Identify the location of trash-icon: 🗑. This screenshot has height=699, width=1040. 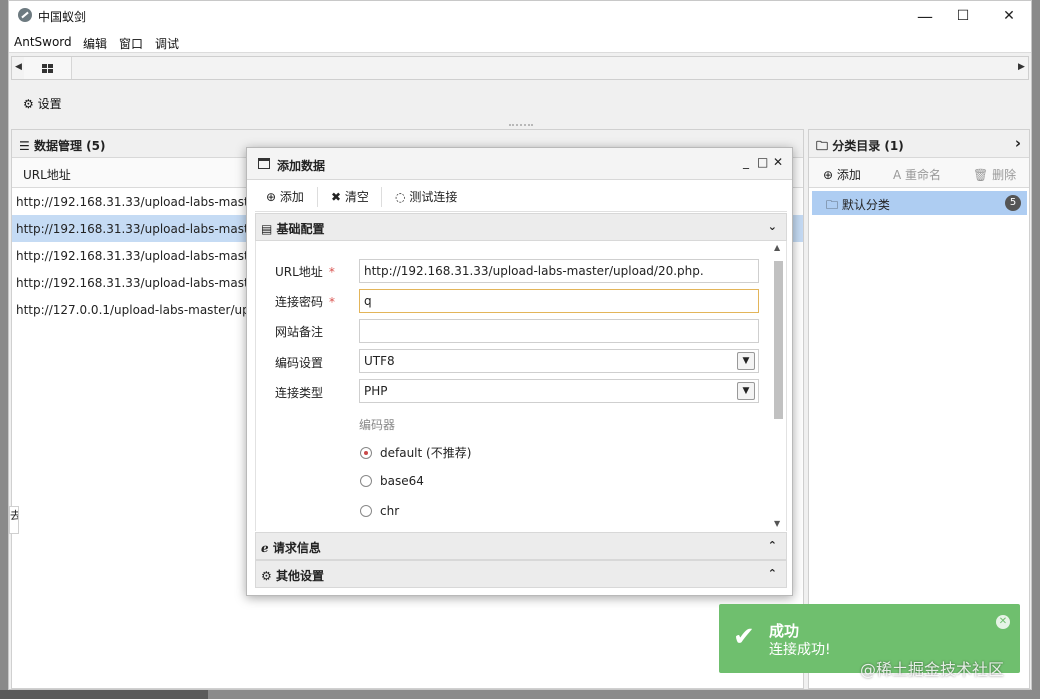
(981, 175).